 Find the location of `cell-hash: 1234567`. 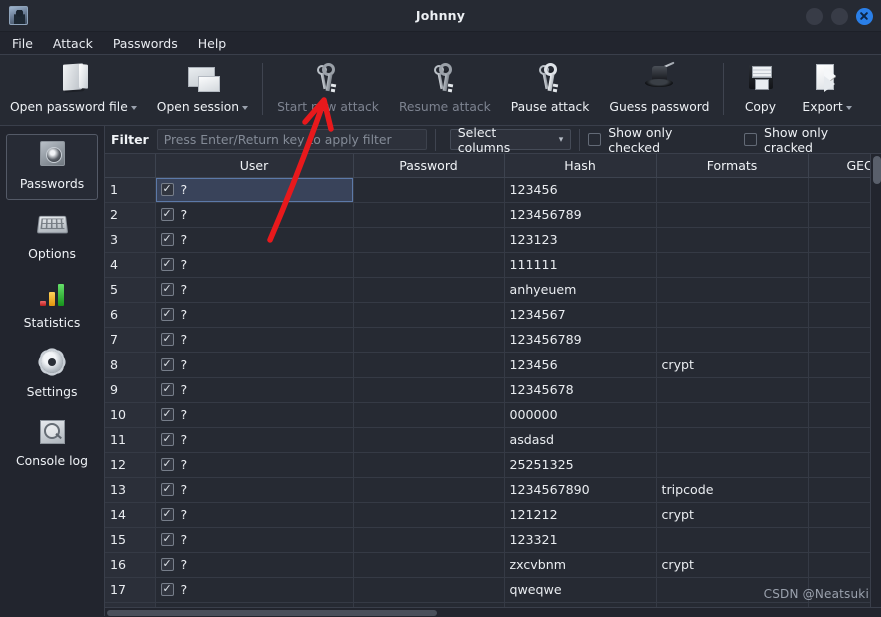

cell-hash: 1234567 is located at coordinates (580, 315).